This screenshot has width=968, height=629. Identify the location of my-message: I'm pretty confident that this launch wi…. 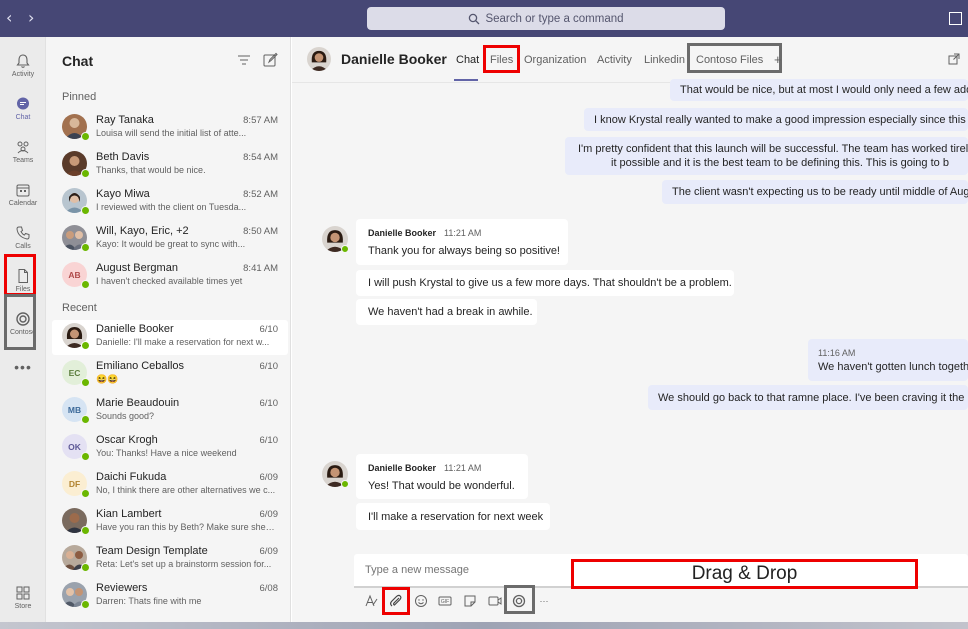
(766, 156).